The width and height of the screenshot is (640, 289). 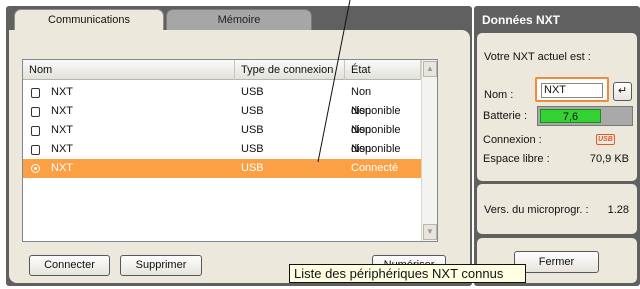 What do you see at coordinates (161, 265) in the screenshot?
I see `delete-button: Supprimer` at bounding box center [161, 265].